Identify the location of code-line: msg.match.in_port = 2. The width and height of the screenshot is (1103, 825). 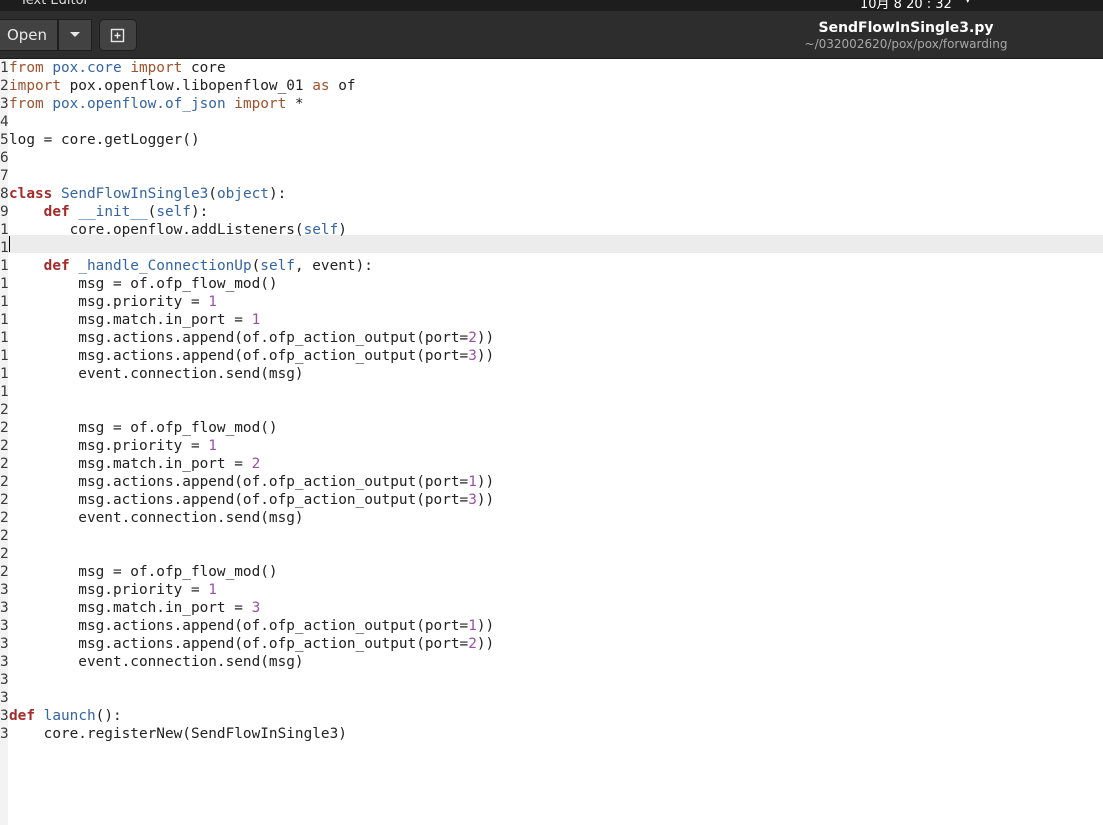
(251, 464).